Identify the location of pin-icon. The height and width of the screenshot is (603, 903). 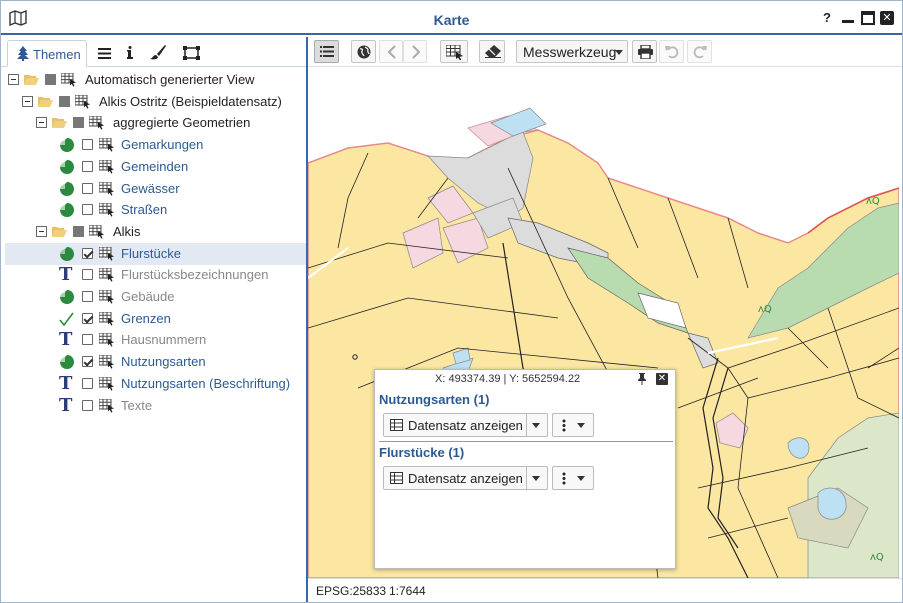
(642, 379).